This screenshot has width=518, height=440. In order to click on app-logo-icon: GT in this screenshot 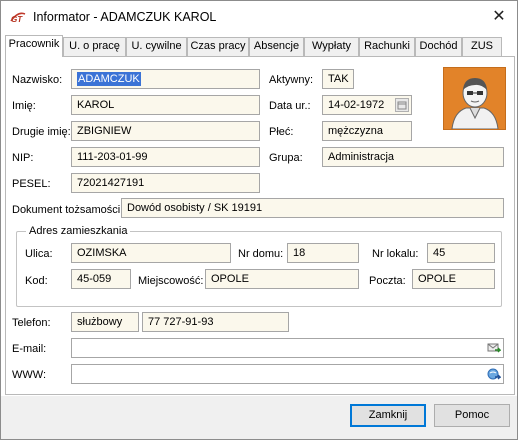, I will do `click(18, 17)`.